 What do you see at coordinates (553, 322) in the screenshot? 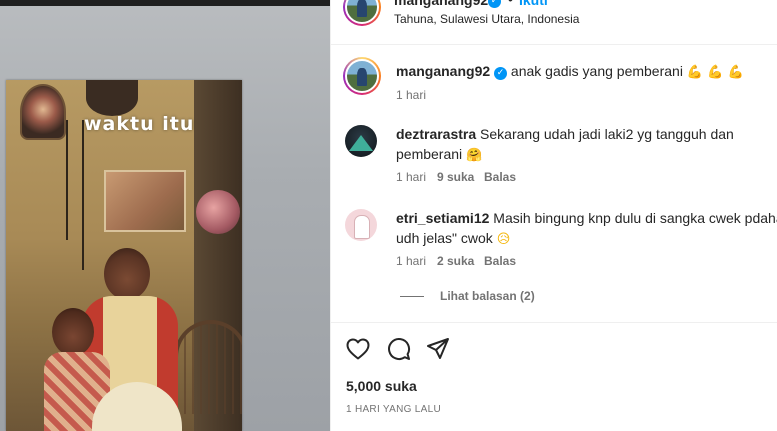
I see `actions-divider` at bounding box center [553, 322].